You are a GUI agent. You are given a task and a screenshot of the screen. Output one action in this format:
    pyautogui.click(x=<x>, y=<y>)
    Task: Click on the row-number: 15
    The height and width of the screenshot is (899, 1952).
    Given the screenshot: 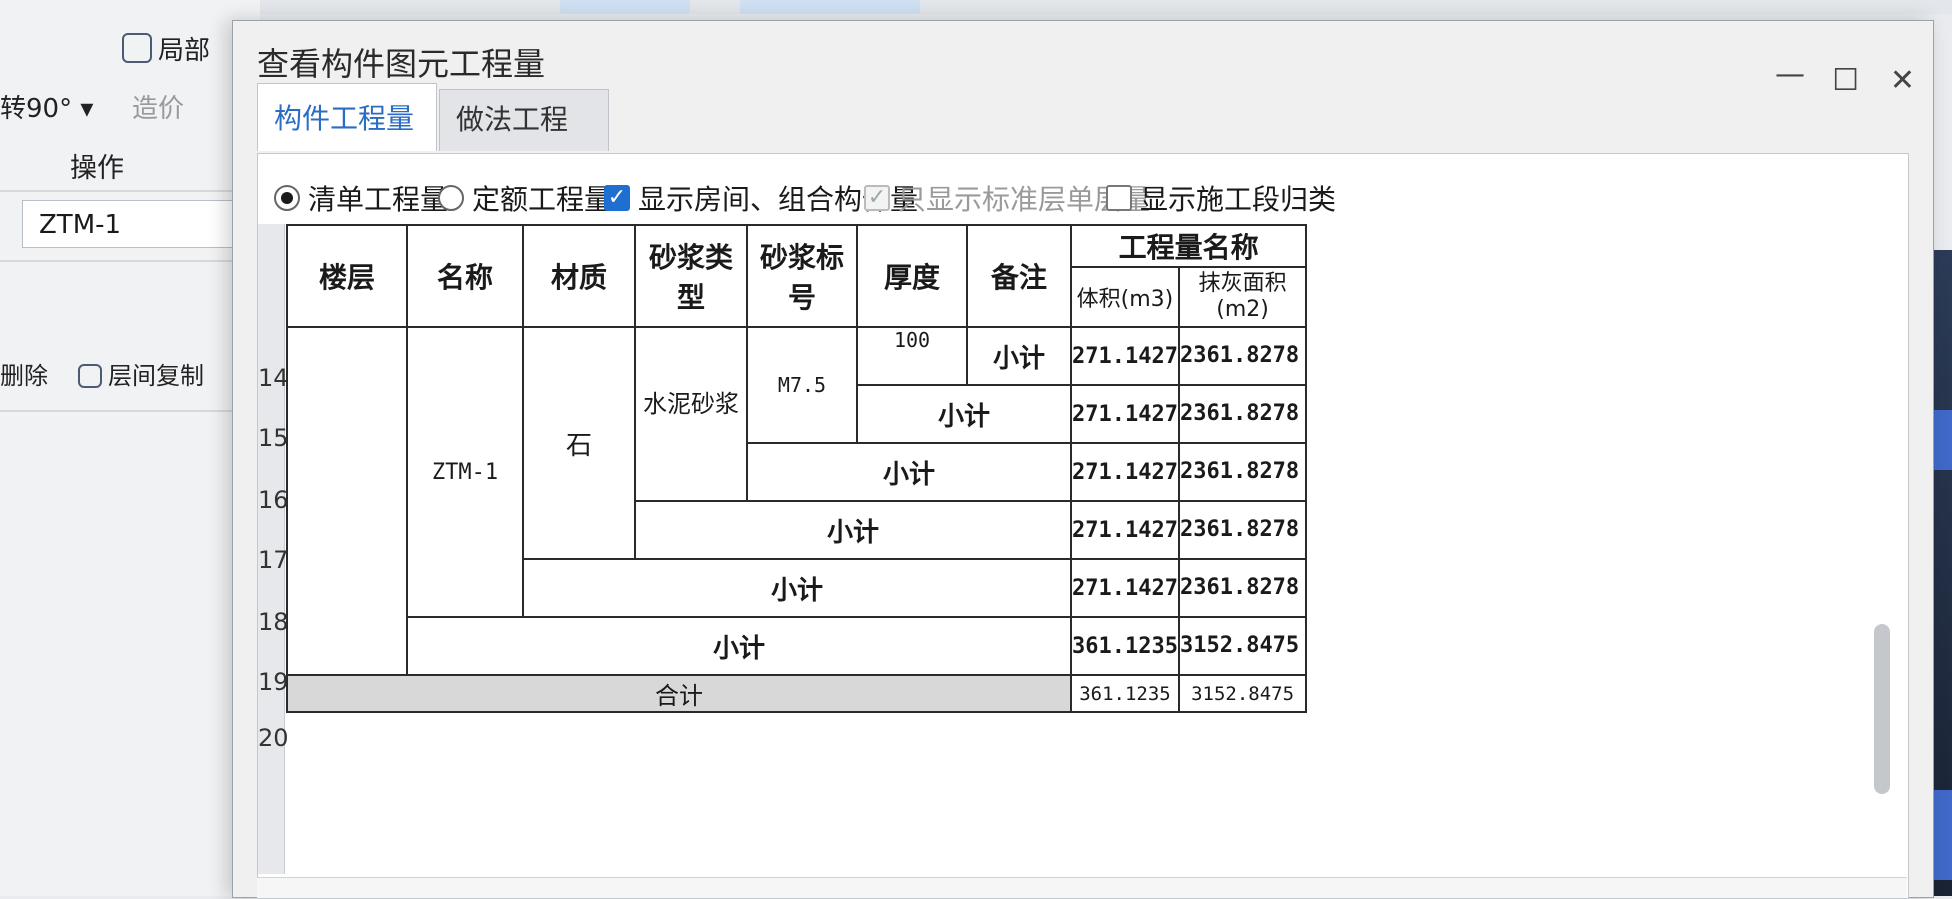 What is the action you would take?
    pyautogui.click(x=273, y=438)
    